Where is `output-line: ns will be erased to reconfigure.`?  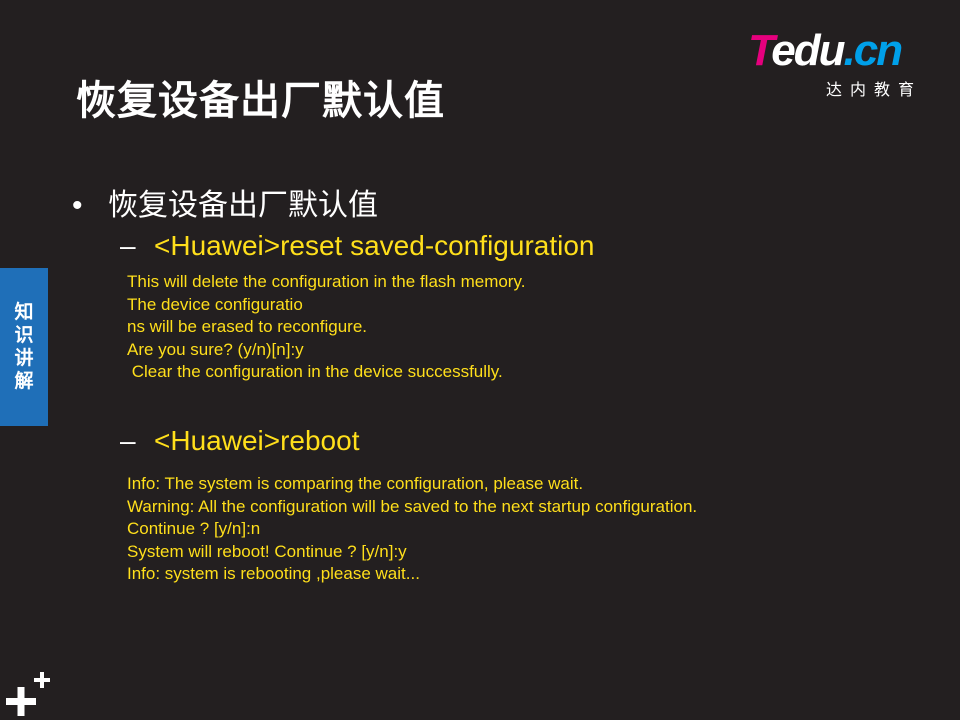 output-line: ns will be erased to reconfigure. is located at coordinates (247, 326).